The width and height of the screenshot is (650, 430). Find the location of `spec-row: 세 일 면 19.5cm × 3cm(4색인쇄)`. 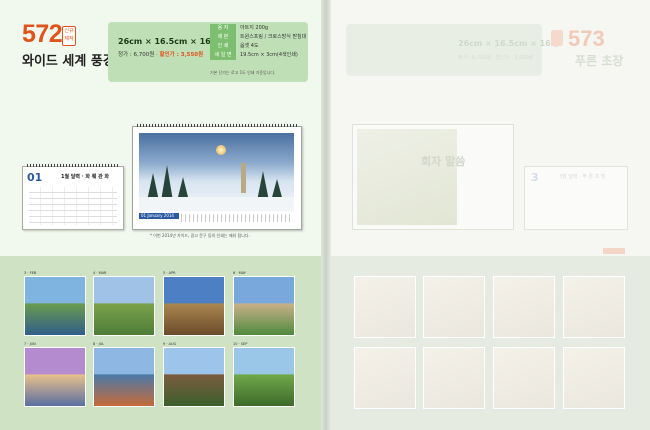

spec-row: 세 일 면 19.5cm × 3cm(4색인쇄) is located at coordinates (255, 55).